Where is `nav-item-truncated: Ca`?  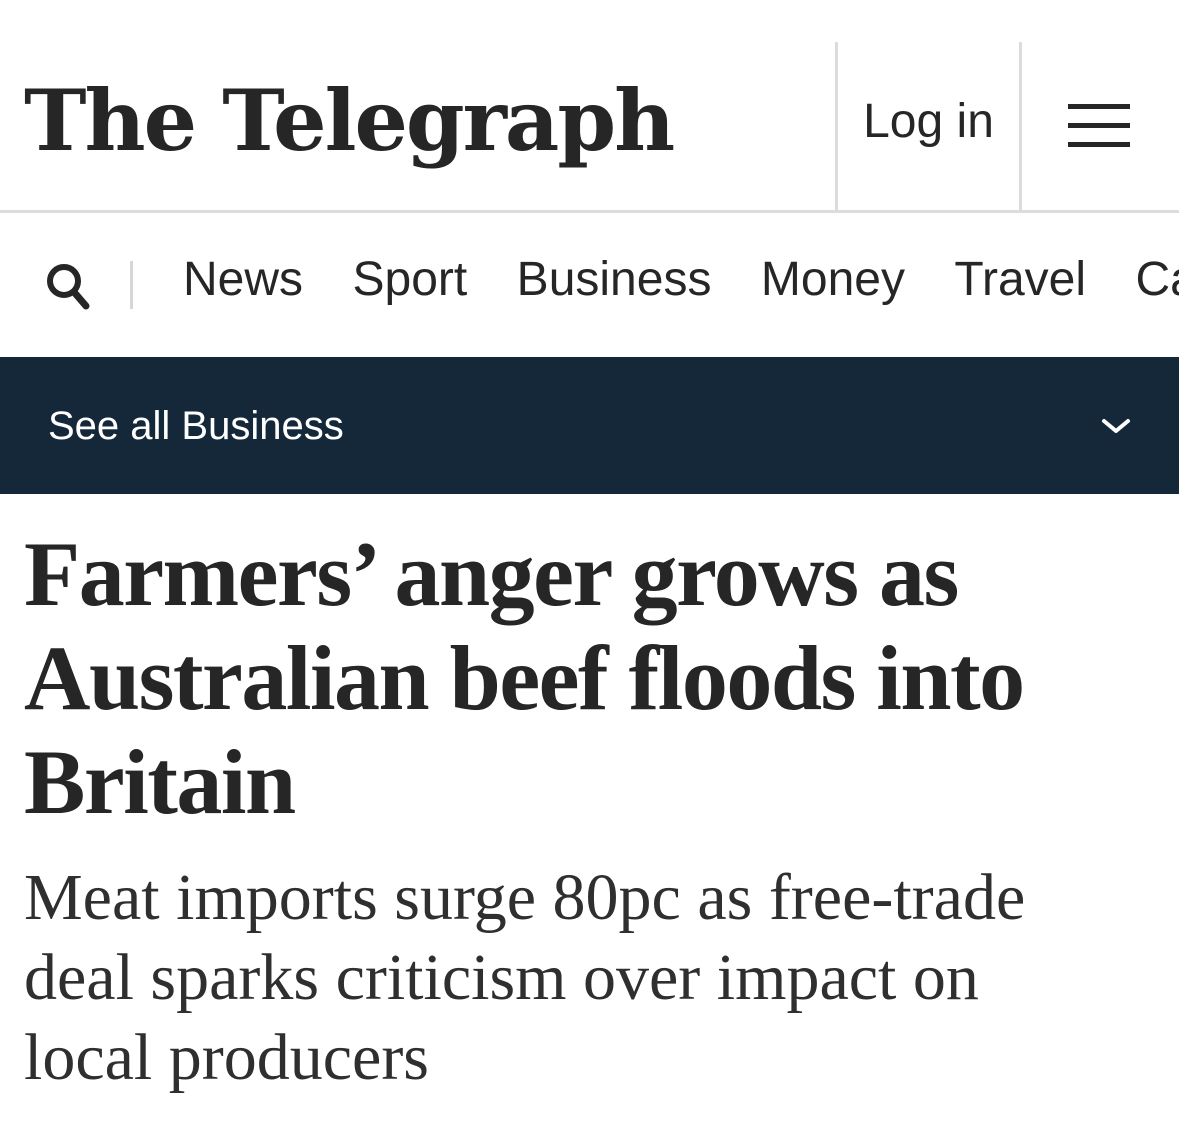
nav-item-truncated: Ca is located at coordinates (1157, 280).